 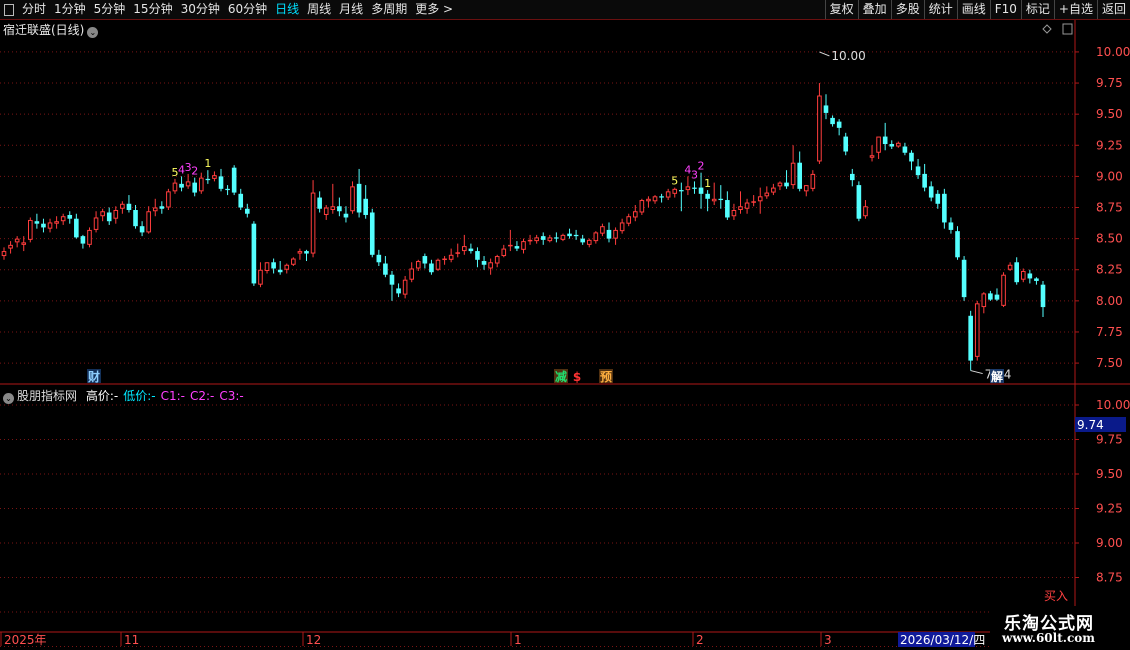 What do you see at coordinates (997, 376) in the screenshot?
I see `event-marker-4: 解` at bounding box center [997, 376].